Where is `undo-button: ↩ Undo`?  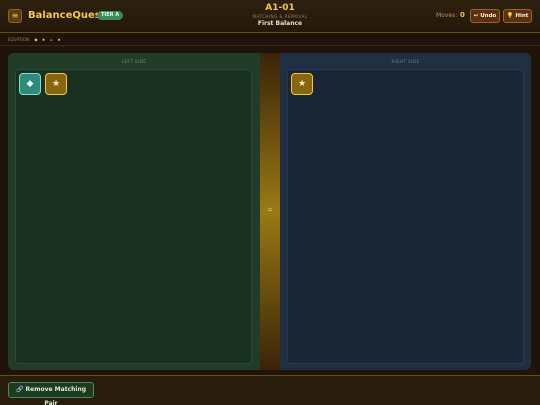
undo-button: ↩ Undo is located at coordinates (485, 16).